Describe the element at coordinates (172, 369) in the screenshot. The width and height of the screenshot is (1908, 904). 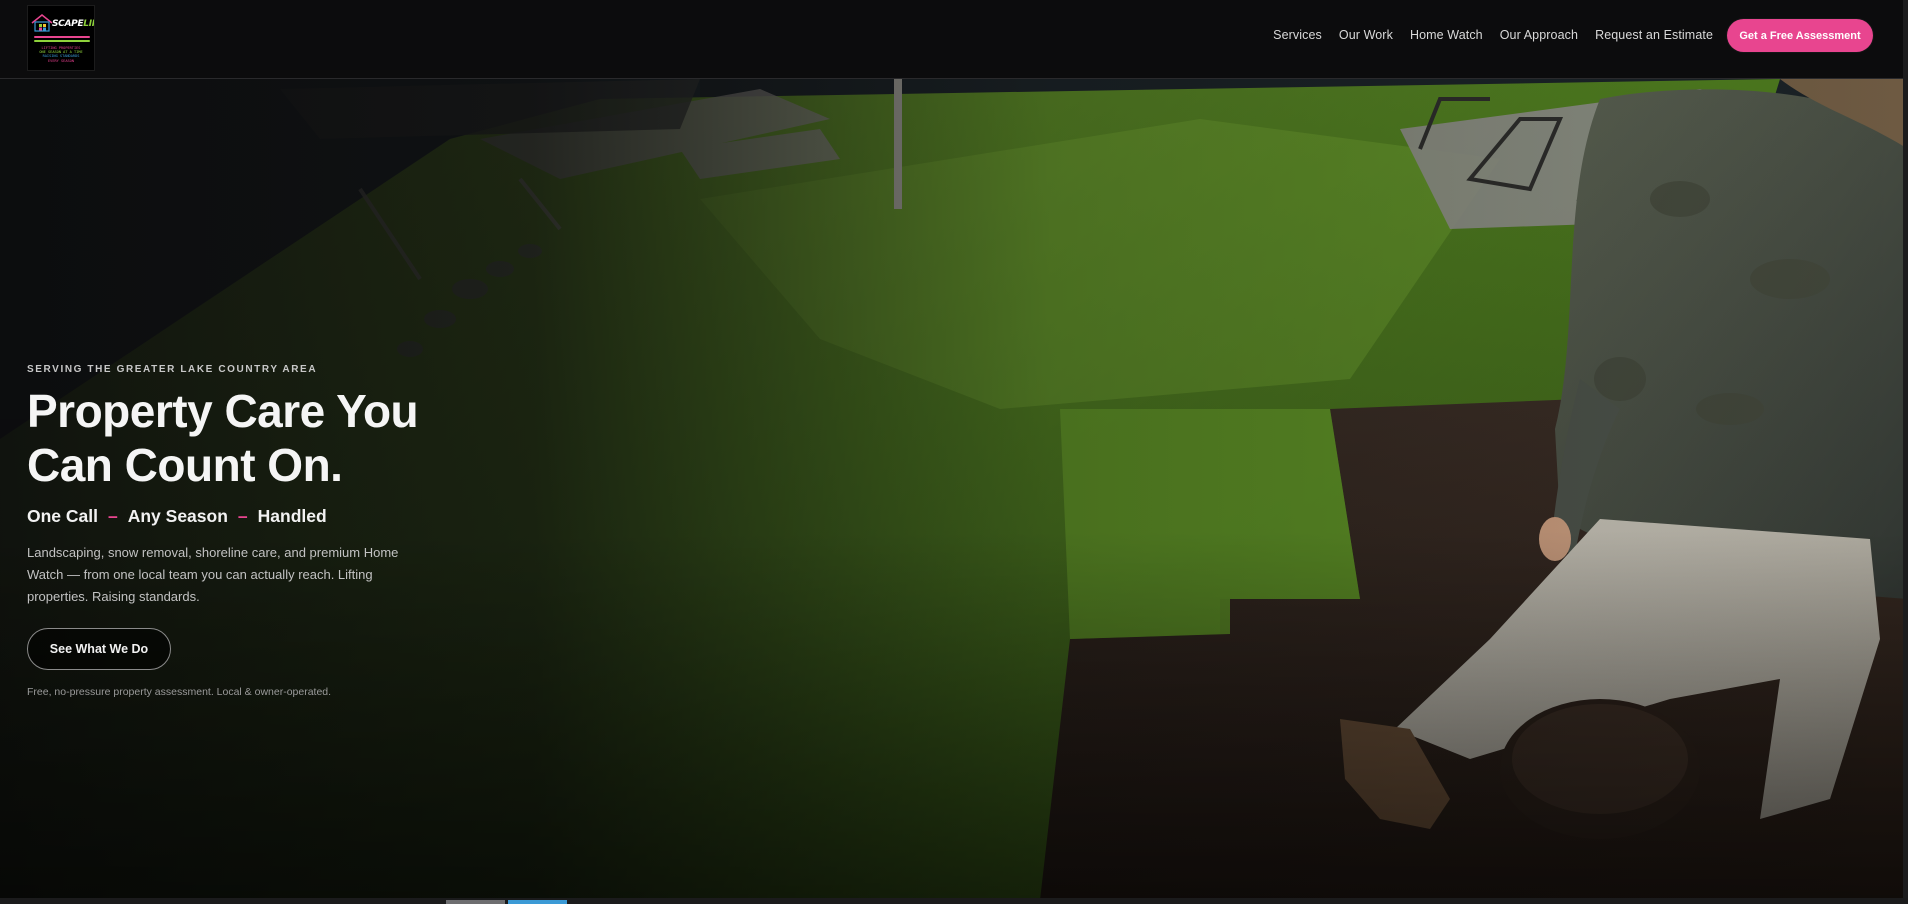
I see `hero-eyebrow: SERVING THE GREATER LAKE COUNTRY AREA` at that location.